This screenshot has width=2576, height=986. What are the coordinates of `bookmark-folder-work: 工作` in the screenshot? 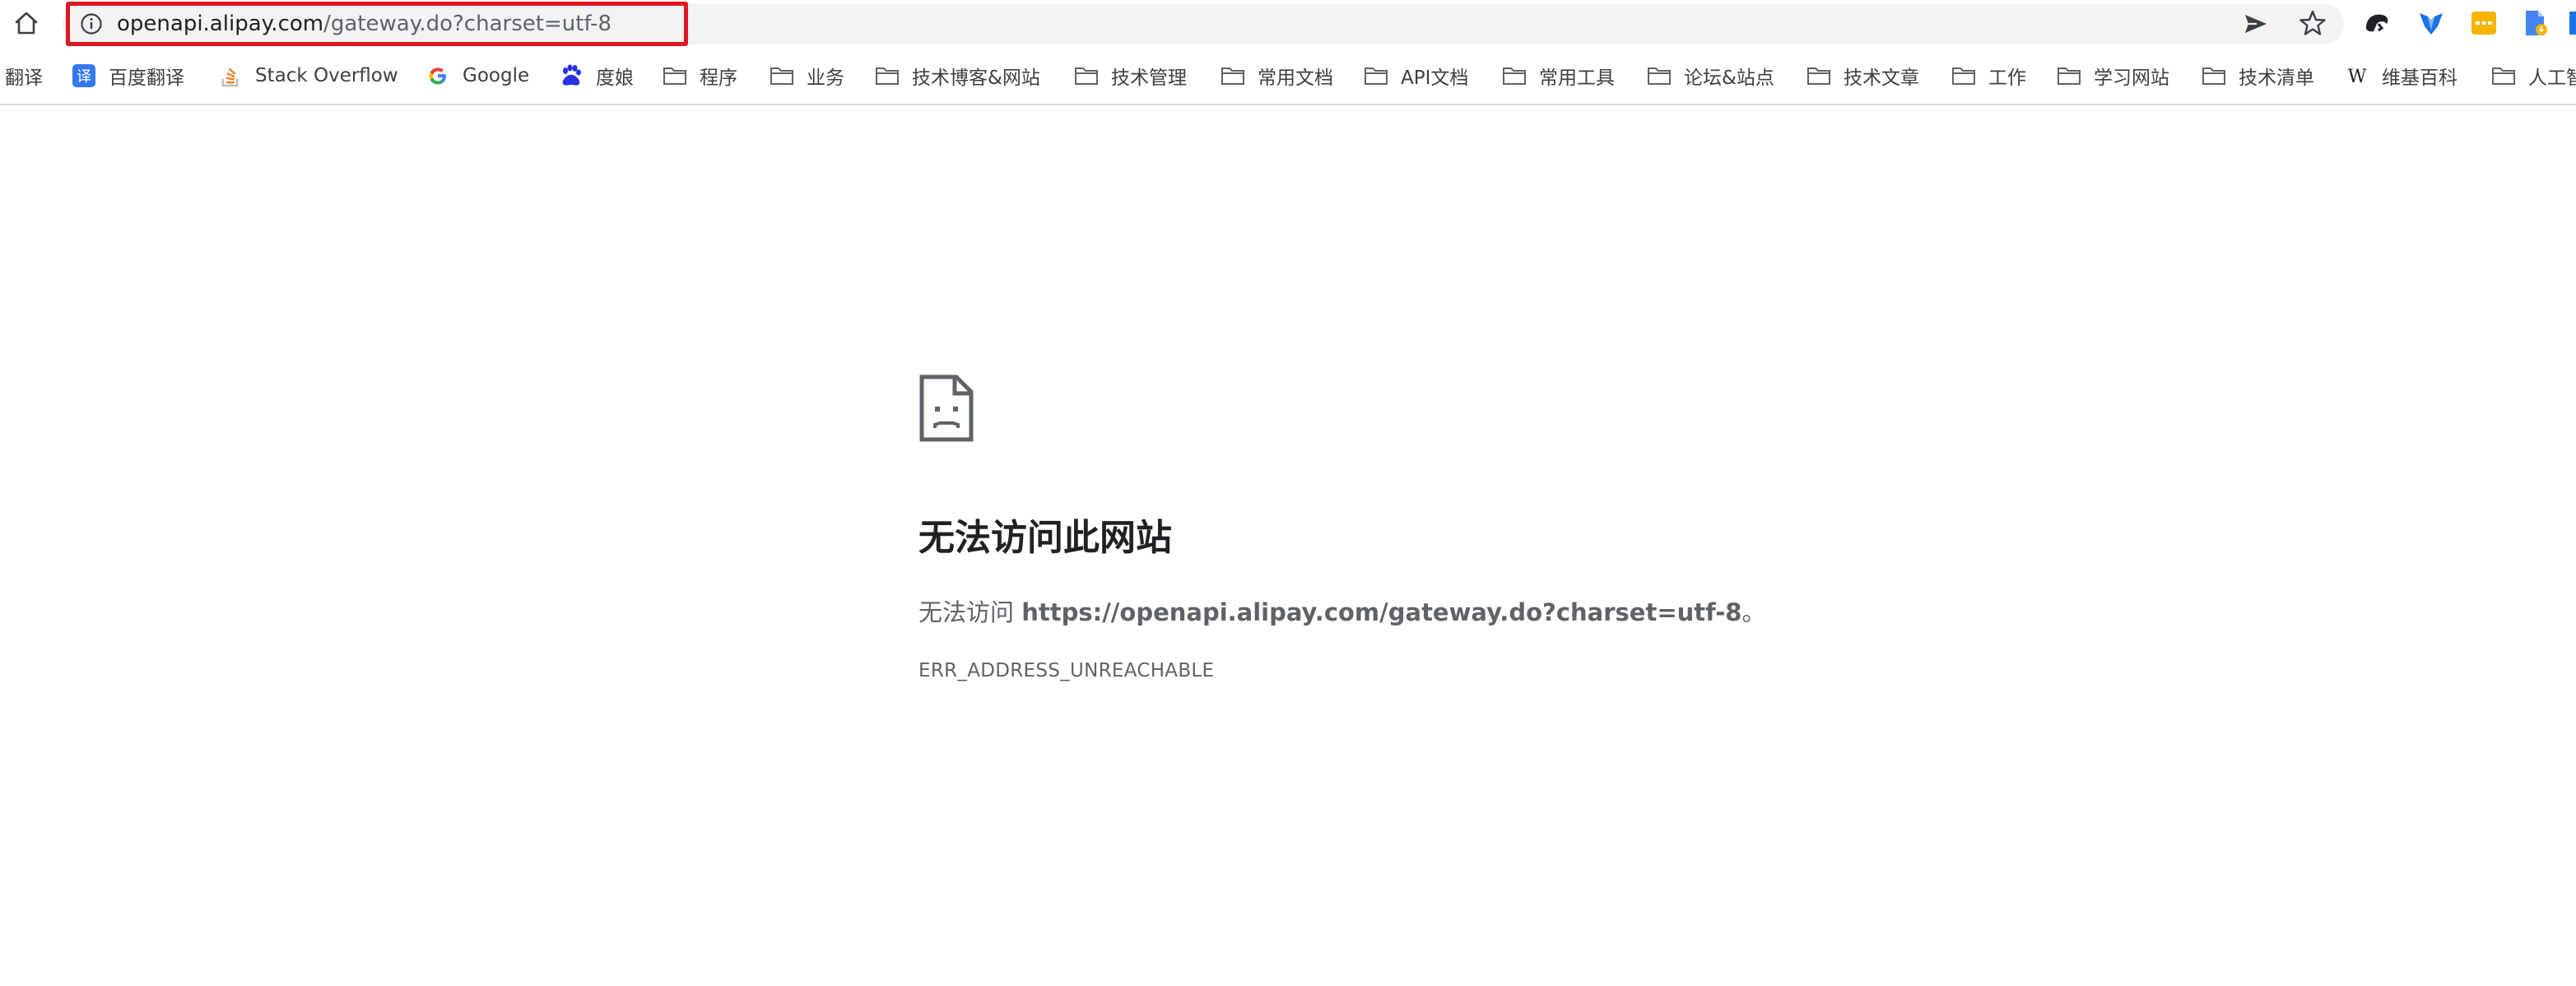 It's located at (1988, 75).